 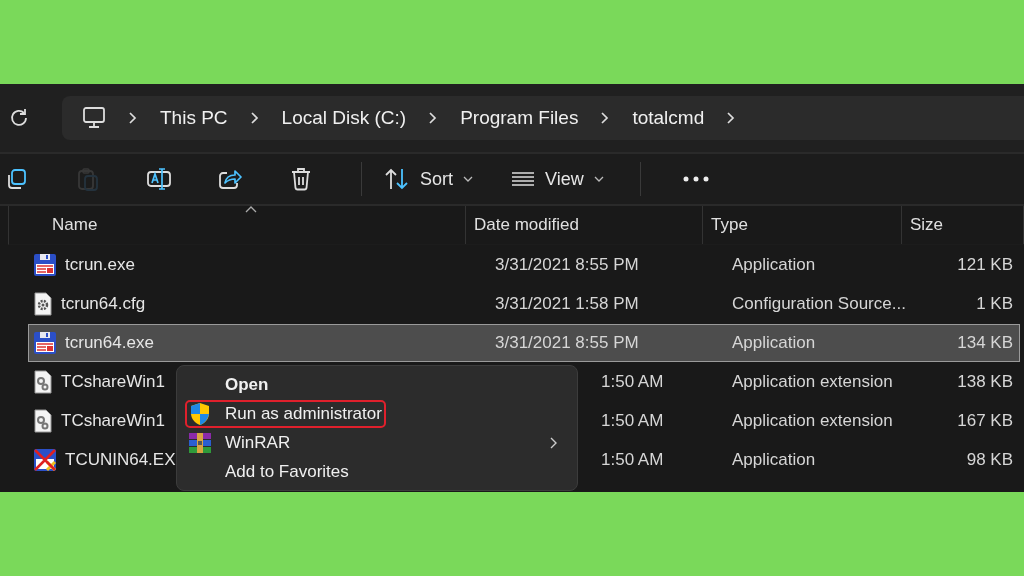 I want to click on rename-icon, so click(x=159, y=179).